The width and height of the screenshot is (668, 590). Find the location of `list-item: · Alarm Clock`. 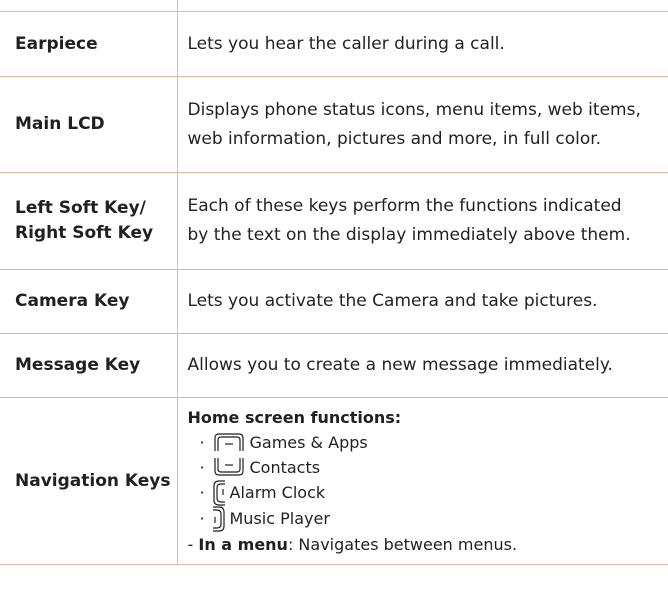

list-item: · Alarm Clock is located at coordinates (425, 492).